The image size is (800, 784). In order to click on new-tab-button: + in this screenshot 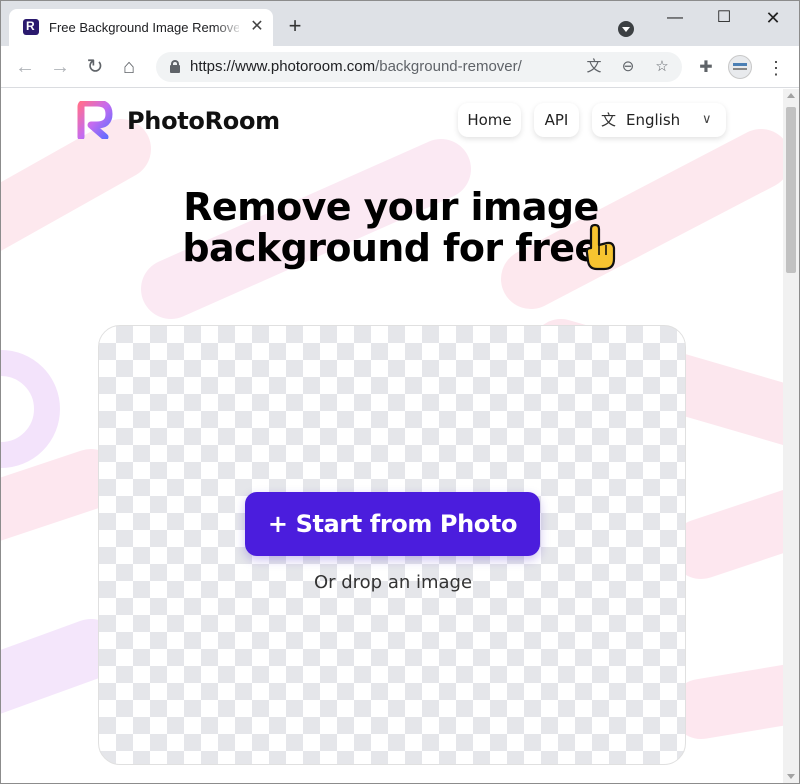, I will do `click(295, 27)`.